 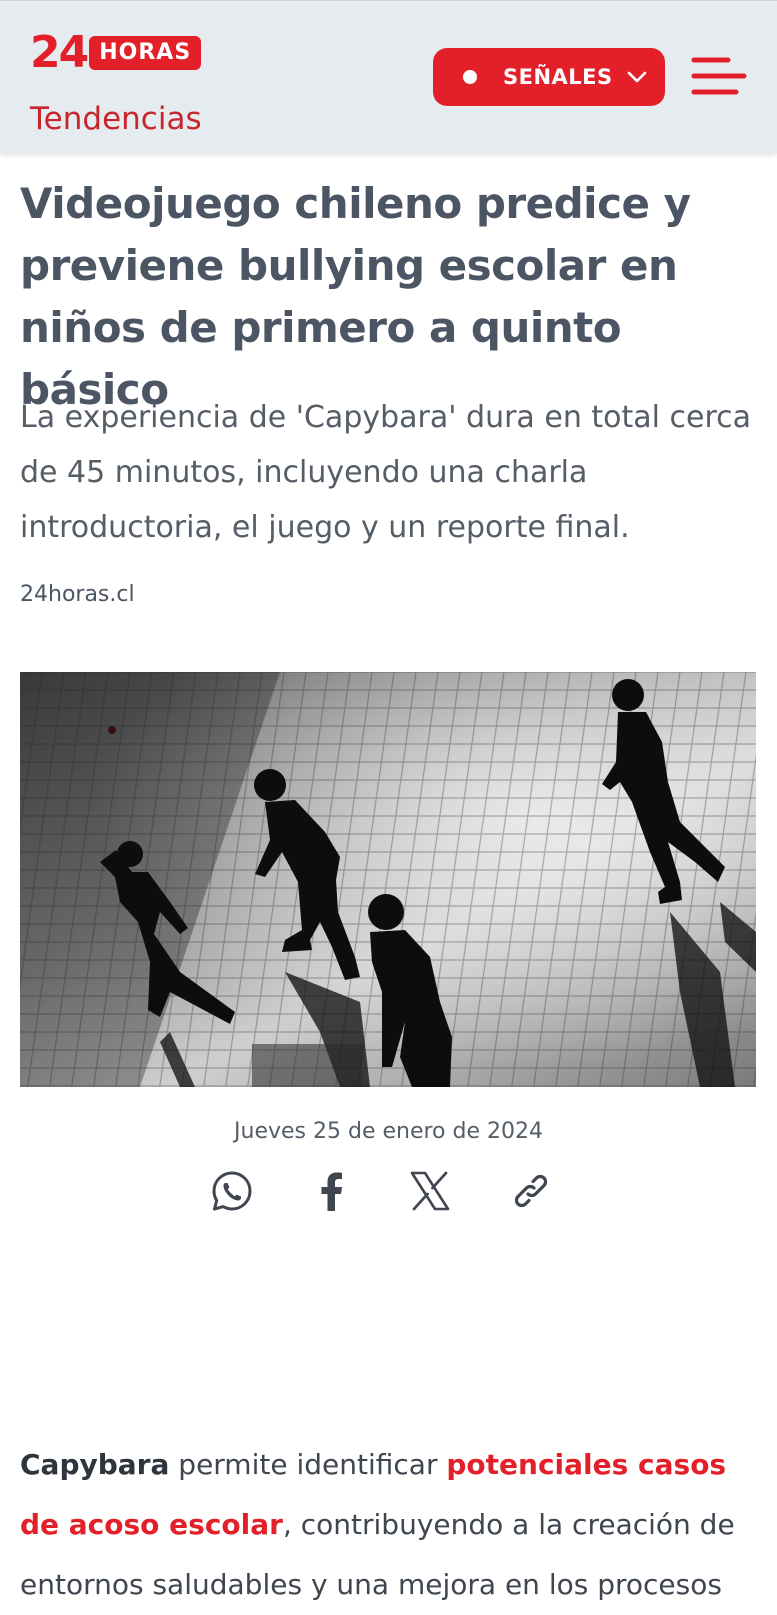 What do you see at coordinates (308, 1464) in the screenshot?
I see `body-text-segment: permite identificar` at bounding box center [308, 1464].